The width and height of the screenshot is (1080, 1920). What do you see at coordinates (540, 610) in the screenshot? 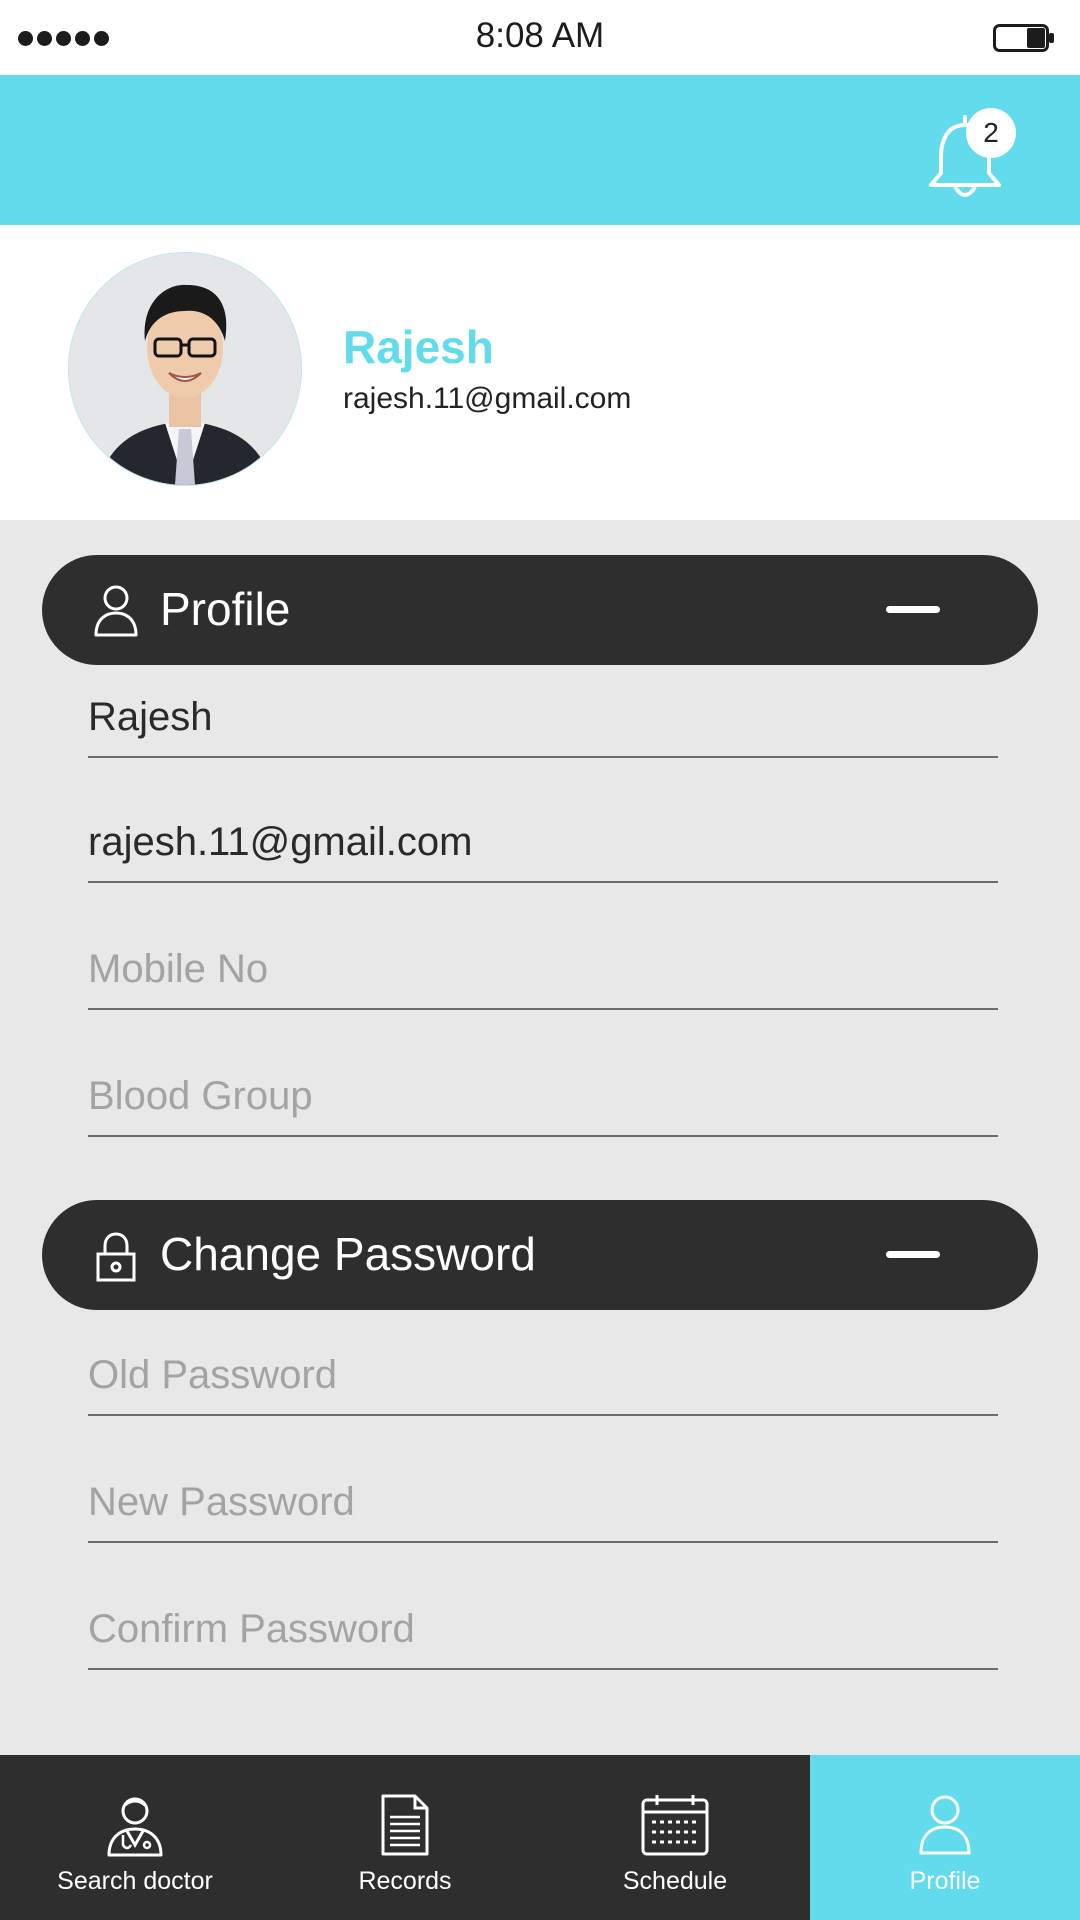
I see `profile-section-header: Profile` at bounding box center [540, 610].